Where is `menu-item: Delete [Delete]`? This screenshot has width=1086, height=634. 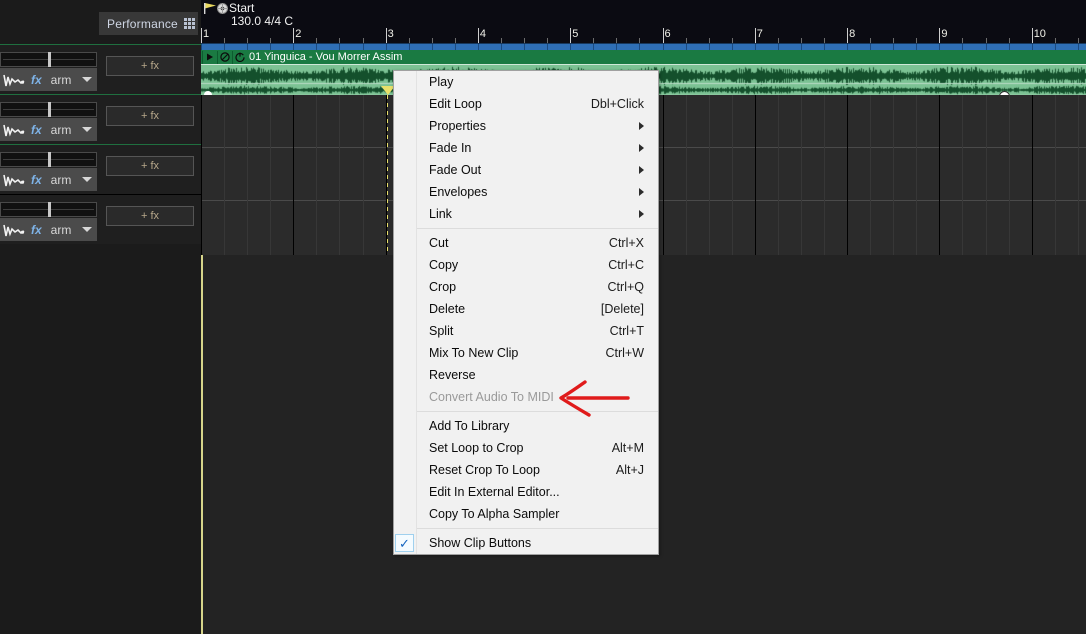
menu-item: Delete [Delete] is located at coordinates (526, 309).